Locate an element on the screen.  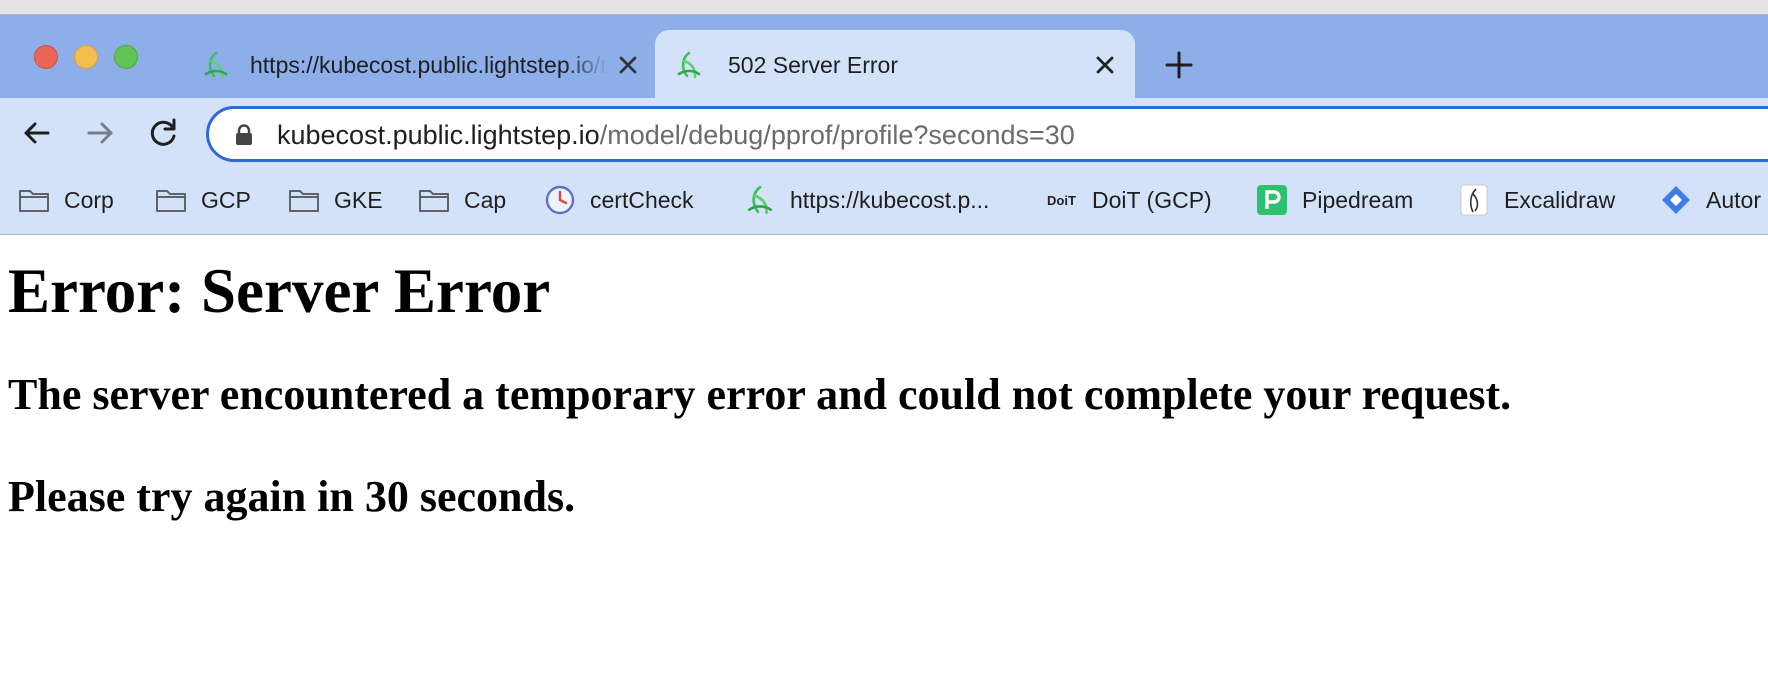
doit-icon: DoiT is located at coordinates (1061, 200).